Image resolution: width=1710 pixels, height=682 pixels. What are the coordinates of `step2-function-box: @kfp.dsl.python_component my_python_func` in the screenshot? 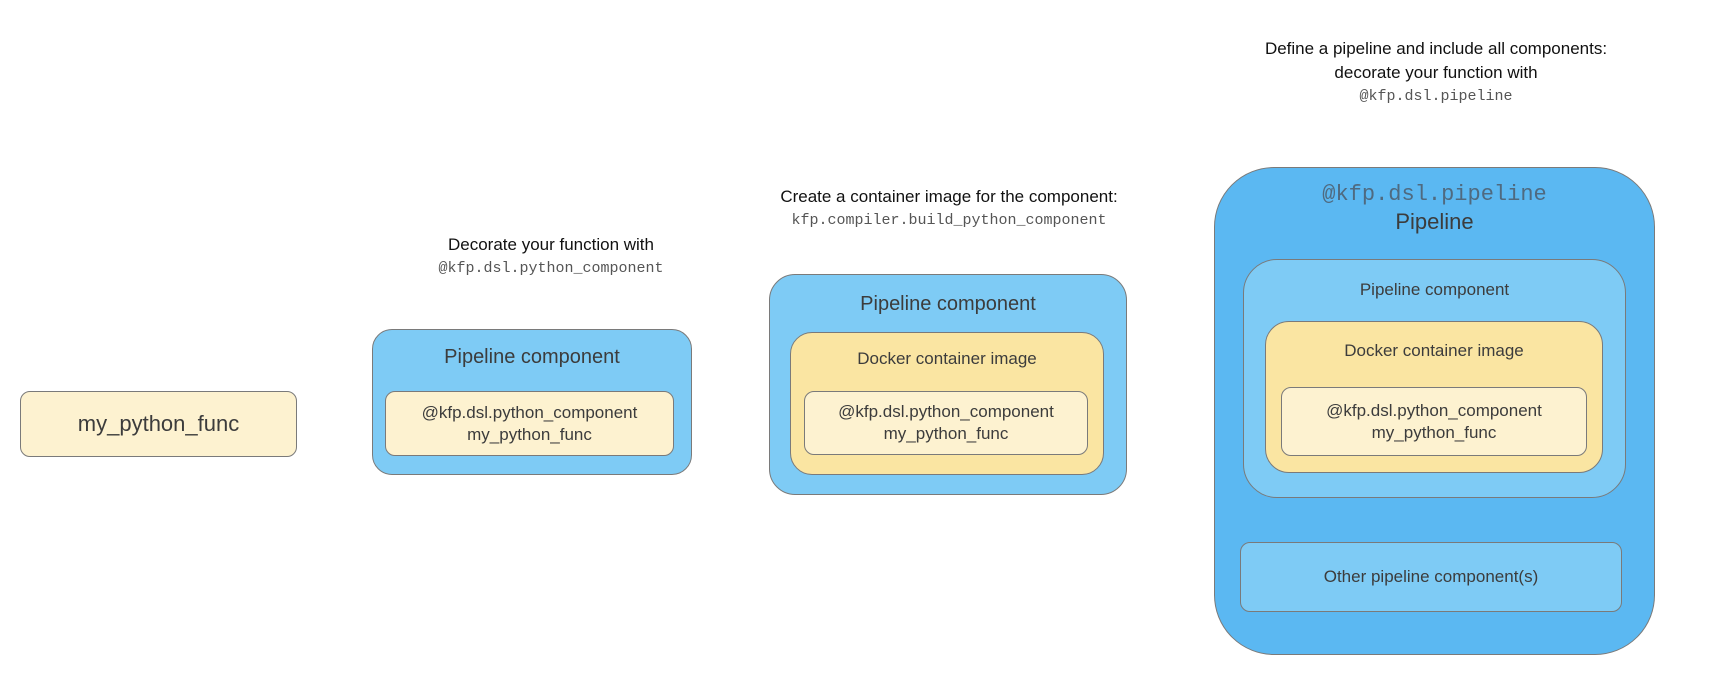 It's located at (529, 423).